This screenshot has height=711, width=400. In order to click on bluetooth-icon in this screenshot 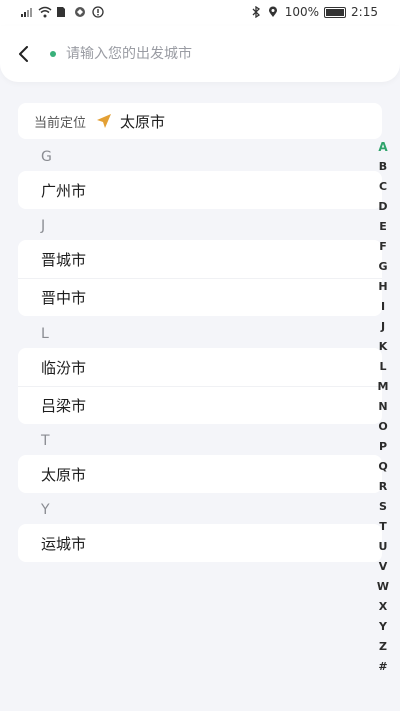, I will do `click(257, 12)`.